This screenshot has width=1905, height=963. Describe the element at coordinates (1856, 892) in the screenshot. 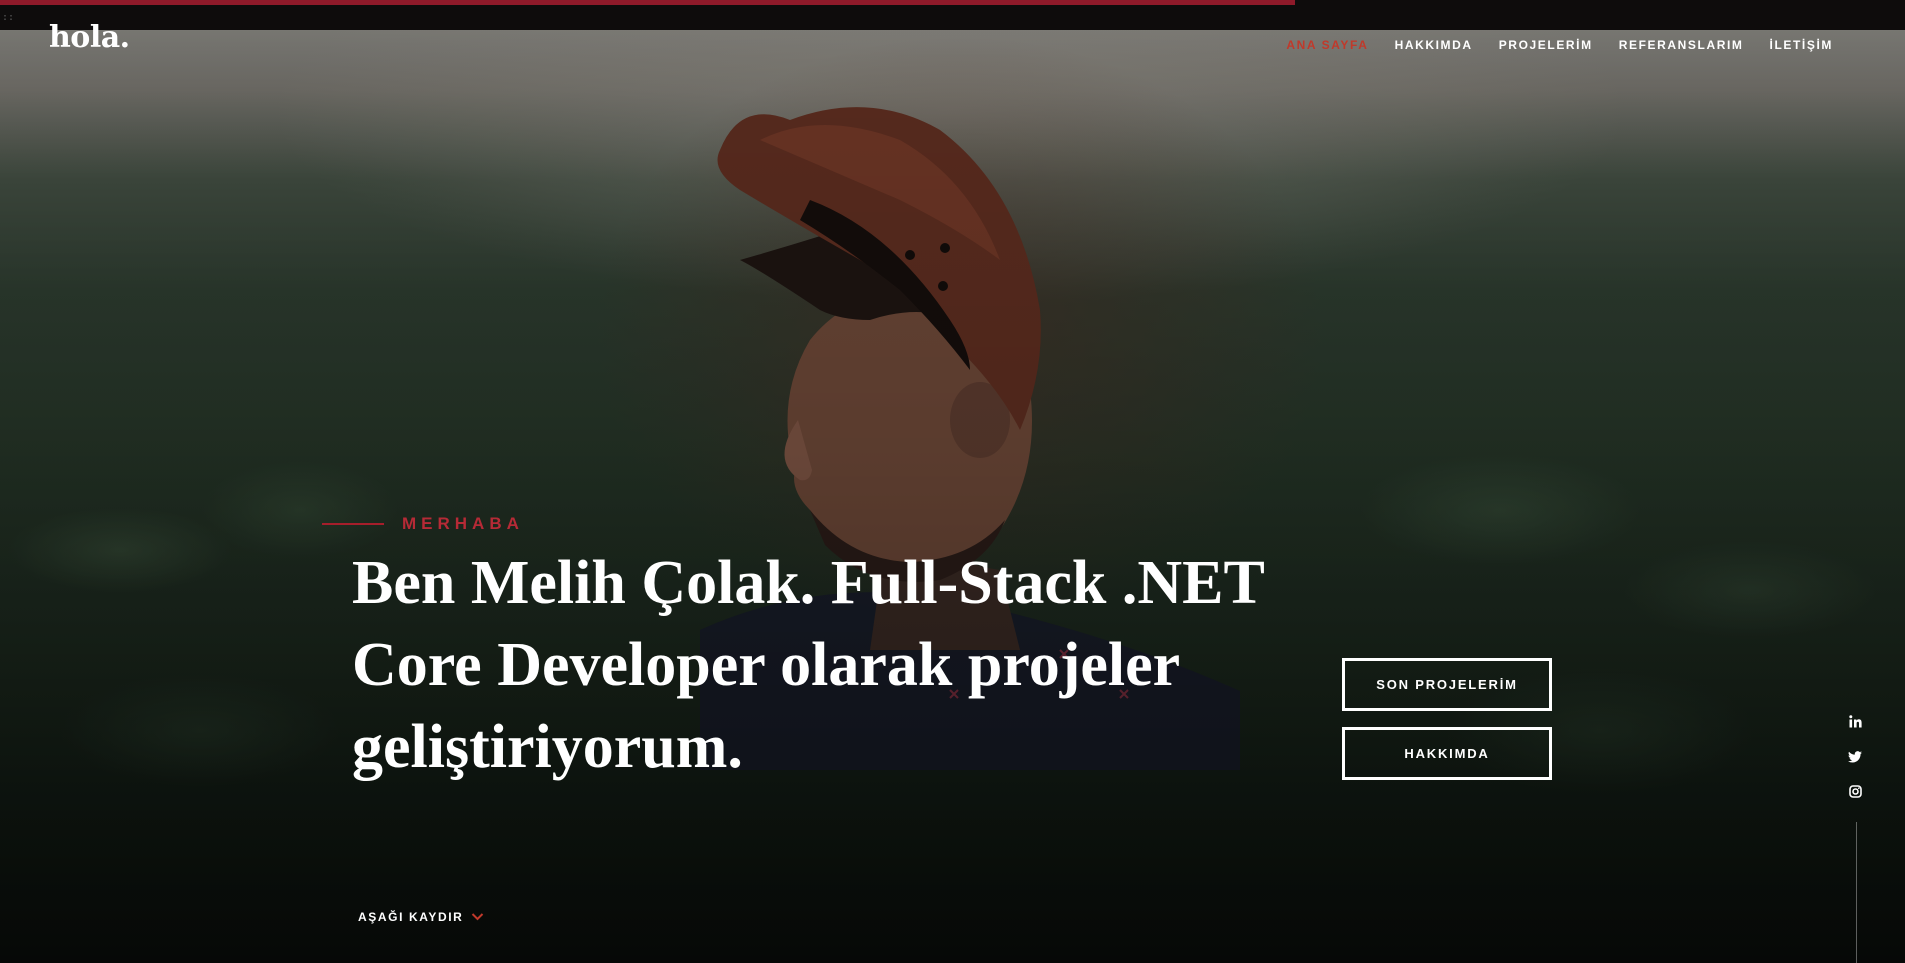

I see `social-divider-line` at that location.